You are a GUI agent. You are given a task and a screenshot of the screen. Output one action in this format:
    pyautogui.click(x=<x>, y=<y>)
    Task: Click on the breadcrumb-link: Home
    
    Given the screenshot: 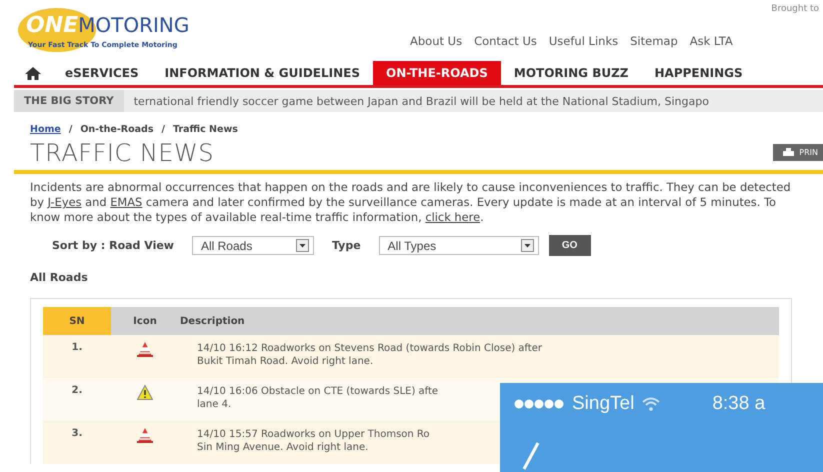 What is the action you would take?
    pyautogui.click(x=45, y=129)
    